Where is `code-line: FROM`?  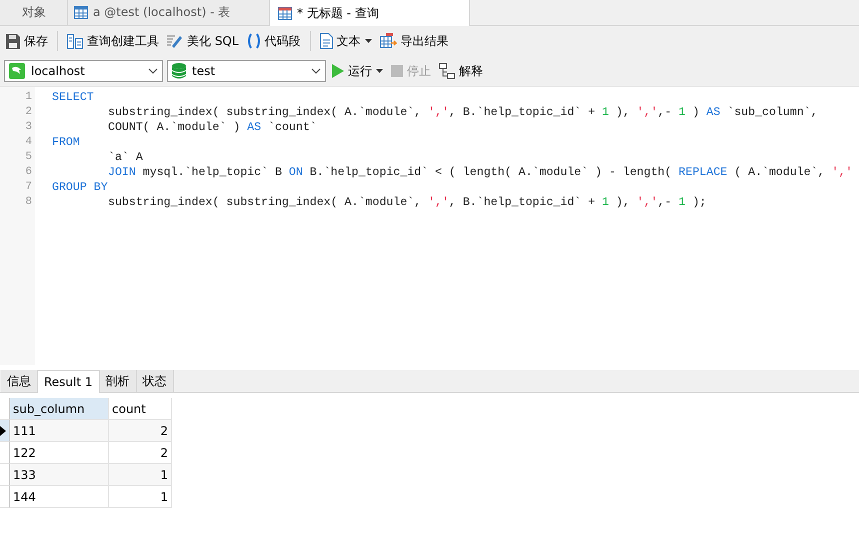
code-line: FROM is located at coordinates (66, 142).